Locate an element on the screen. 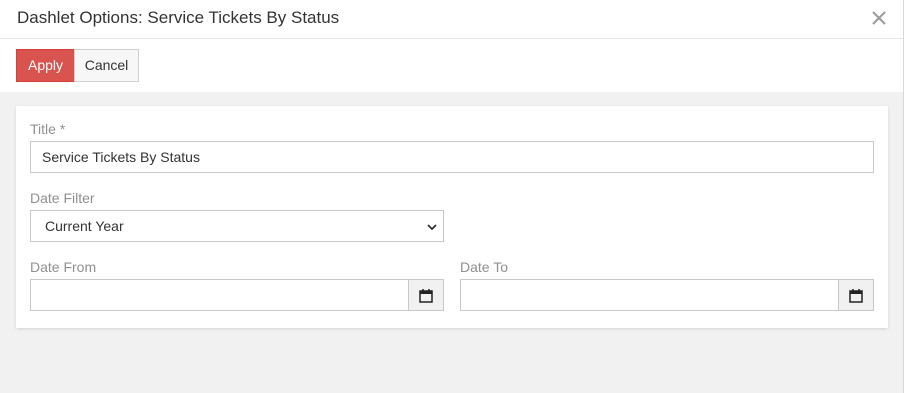 Image resolution: width=904 pixels, height=393 pixels. date-from-input is located at coordinates (220, 295).